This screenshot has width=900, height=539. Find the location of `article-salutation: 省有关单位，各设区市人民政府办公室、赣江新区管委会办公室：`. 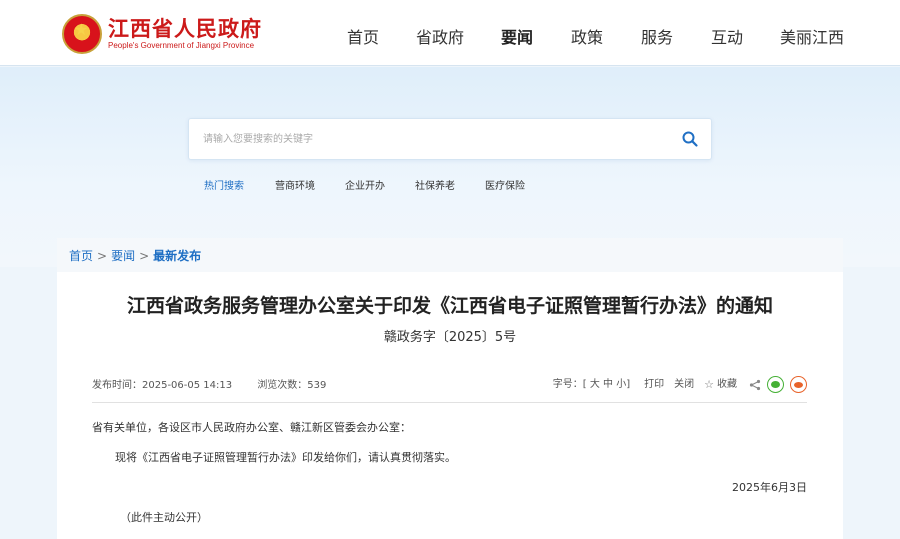

article-salutation: 省有关单位，各设区市人民政府办公室、赣江新区管委会办公室： is located at coordinates (251, 427).